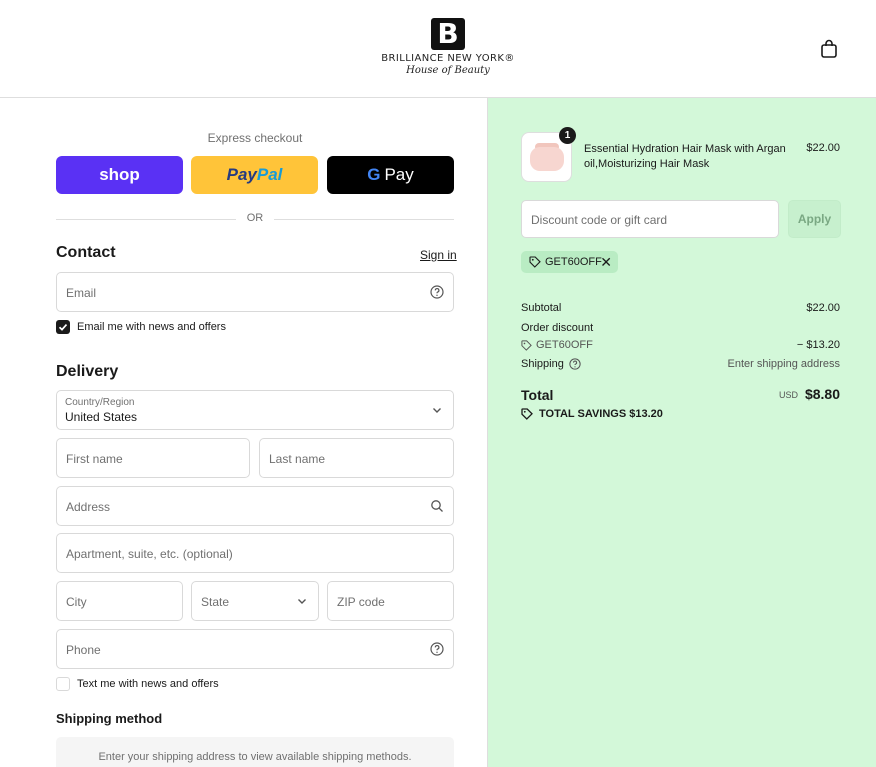 This screenshot has width=876, height=767. Describe the element at coordinates (119, 601) in the screenshot. I see `city-field: City` at that location.